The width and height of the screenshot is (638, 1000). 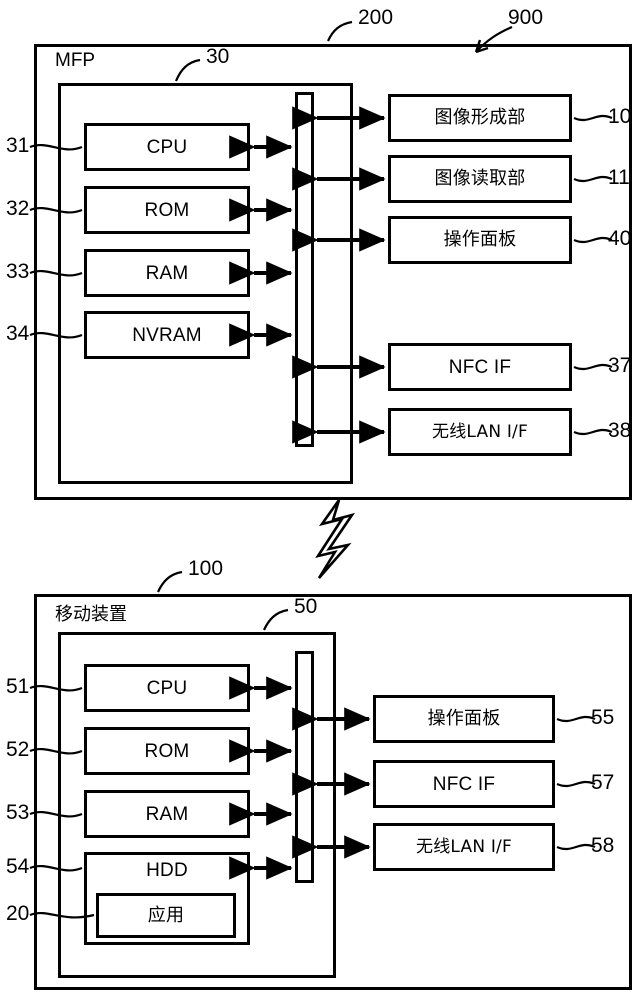 What do you see at coordinates (18, 686) in the screenshot?
I see `ref-51: 51` at bounding box center [18, 686].